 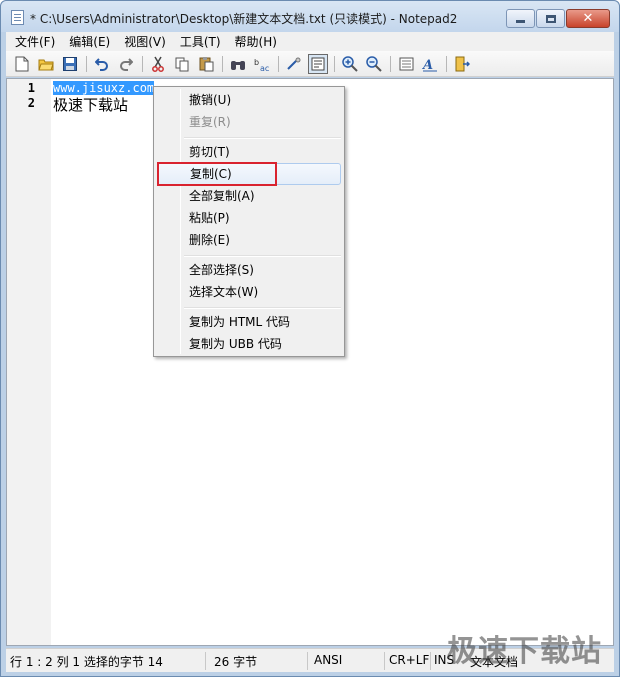 What do you see at coordinates (206, 64) in the screenshot?
I see `paste-icon` at bounding box center [206, 64].